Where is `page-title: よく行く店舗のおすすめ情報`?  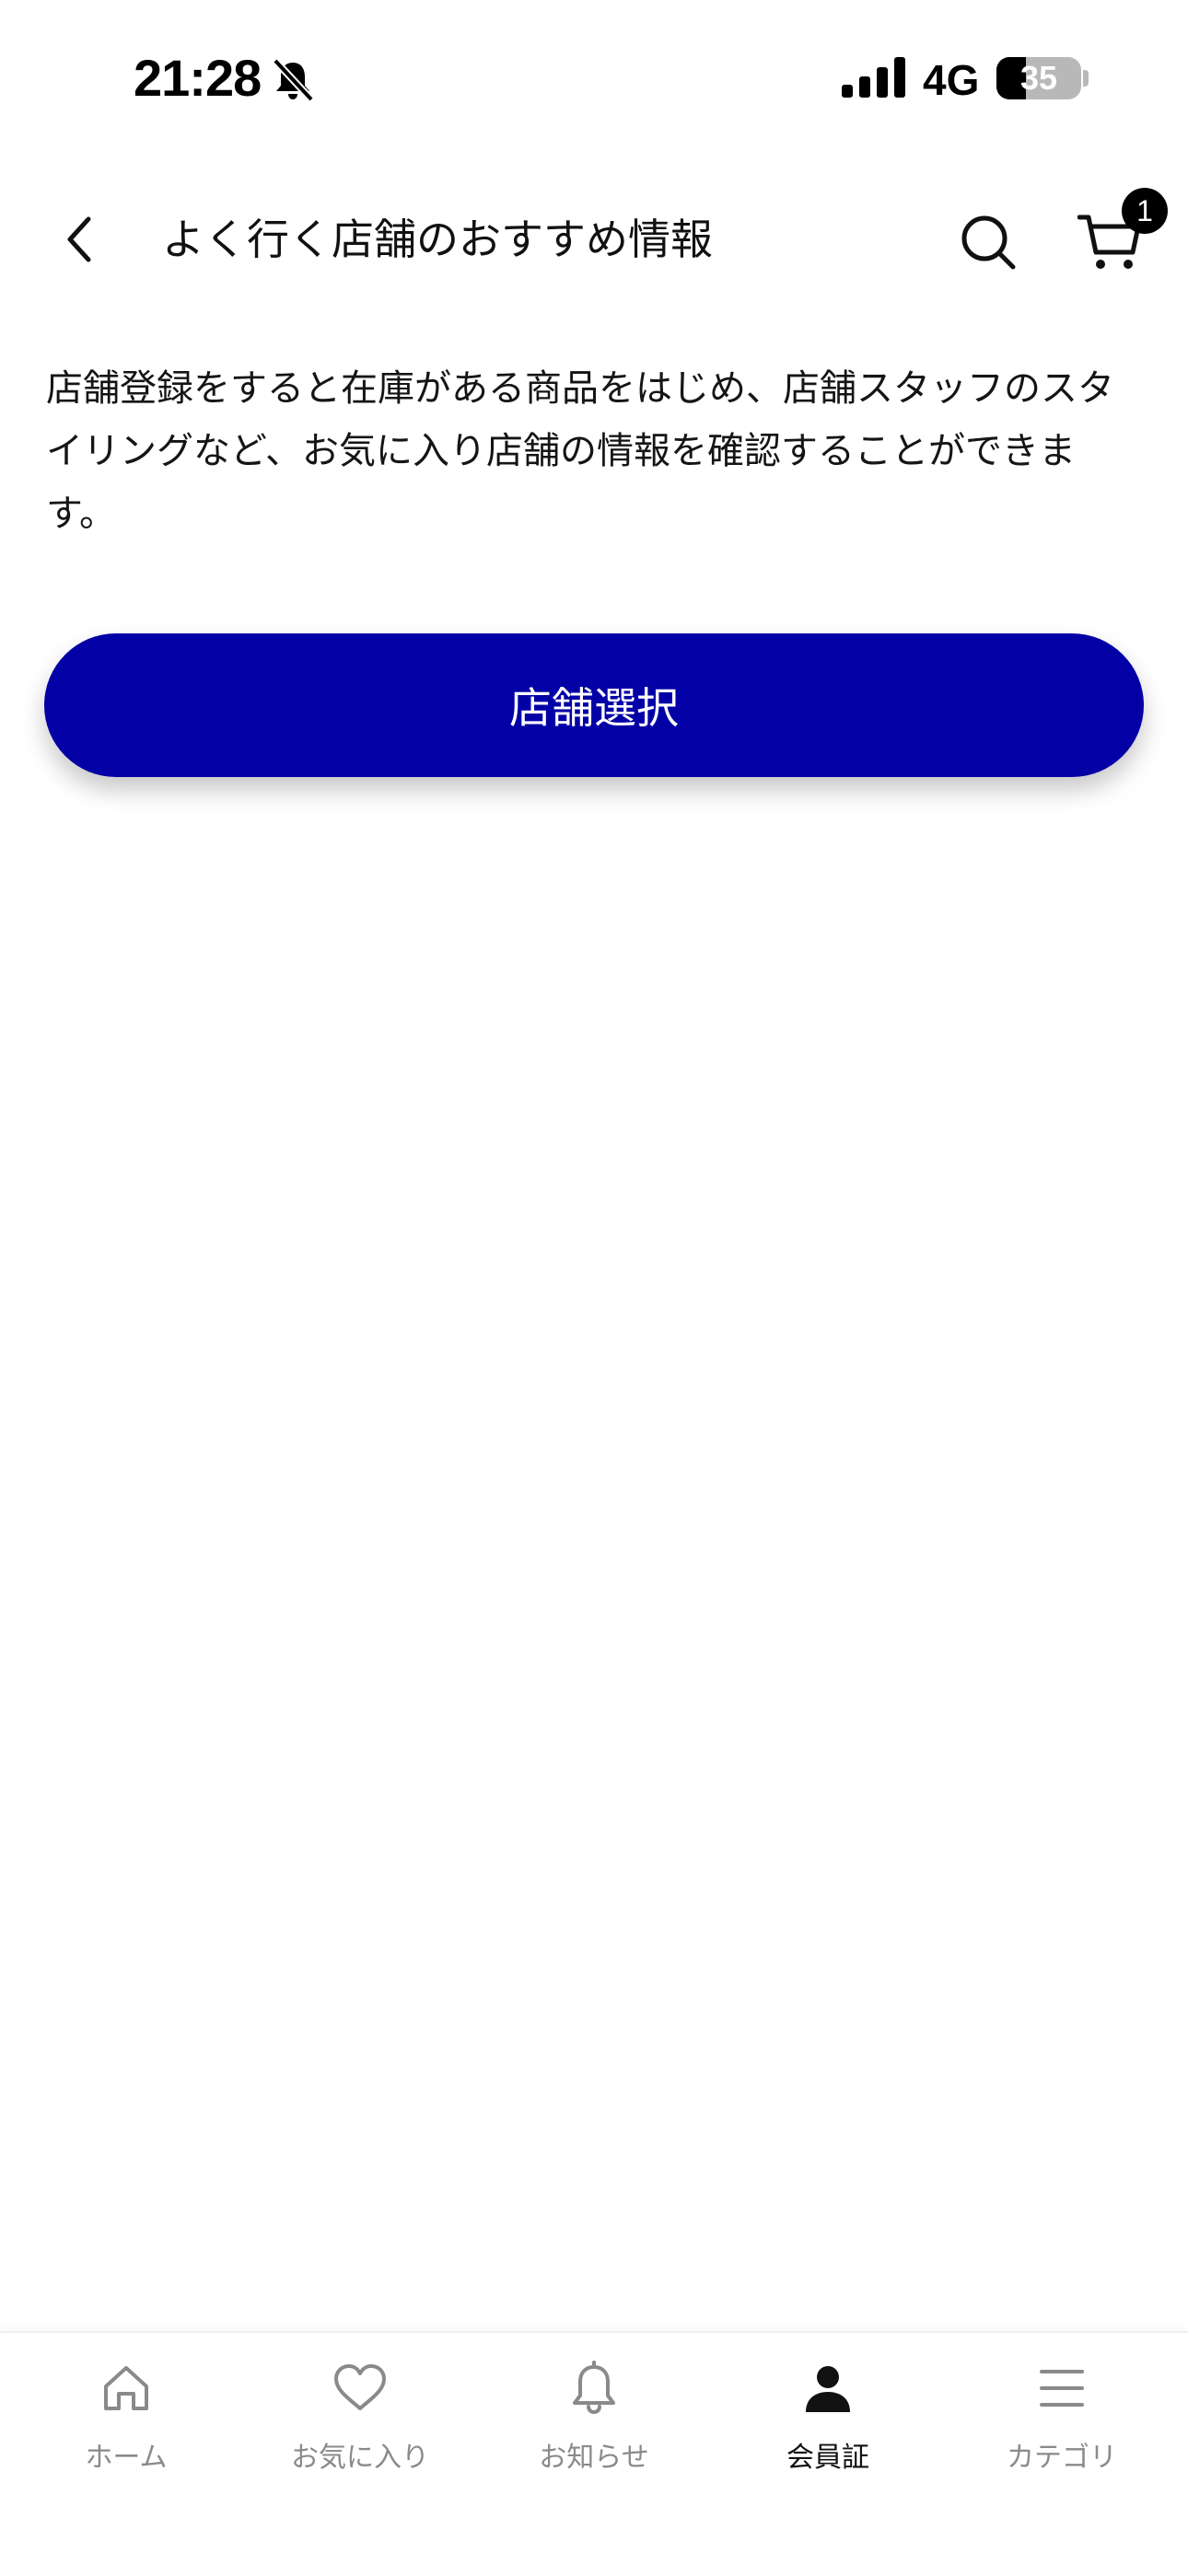 page-title: よく行く店舗のおすすめ情報 is located at coordinates (437, 239).